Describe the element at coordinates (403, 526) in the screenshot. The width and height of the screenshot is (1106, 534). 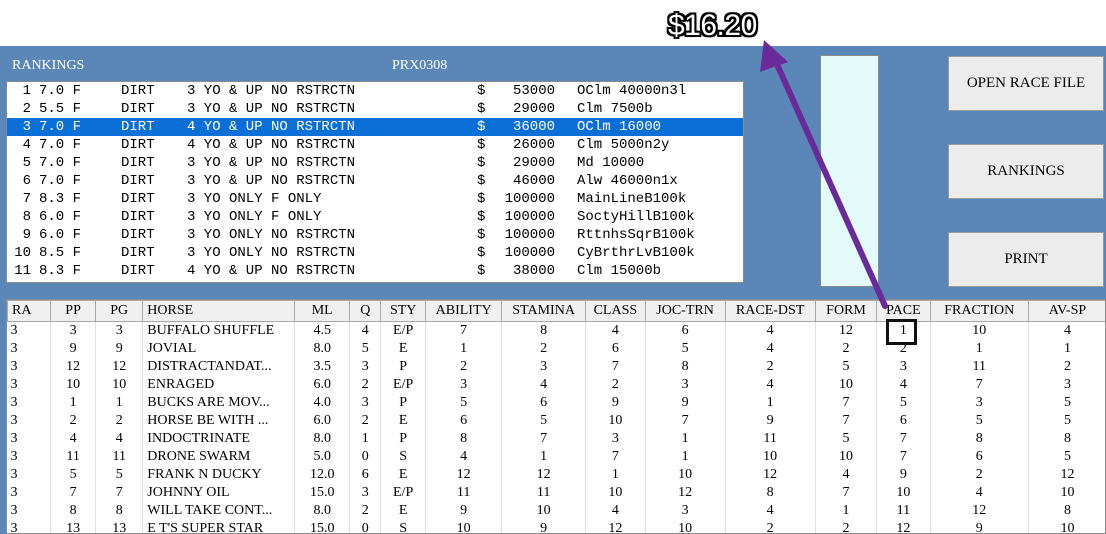
I see `cell-sty: S` at that location.